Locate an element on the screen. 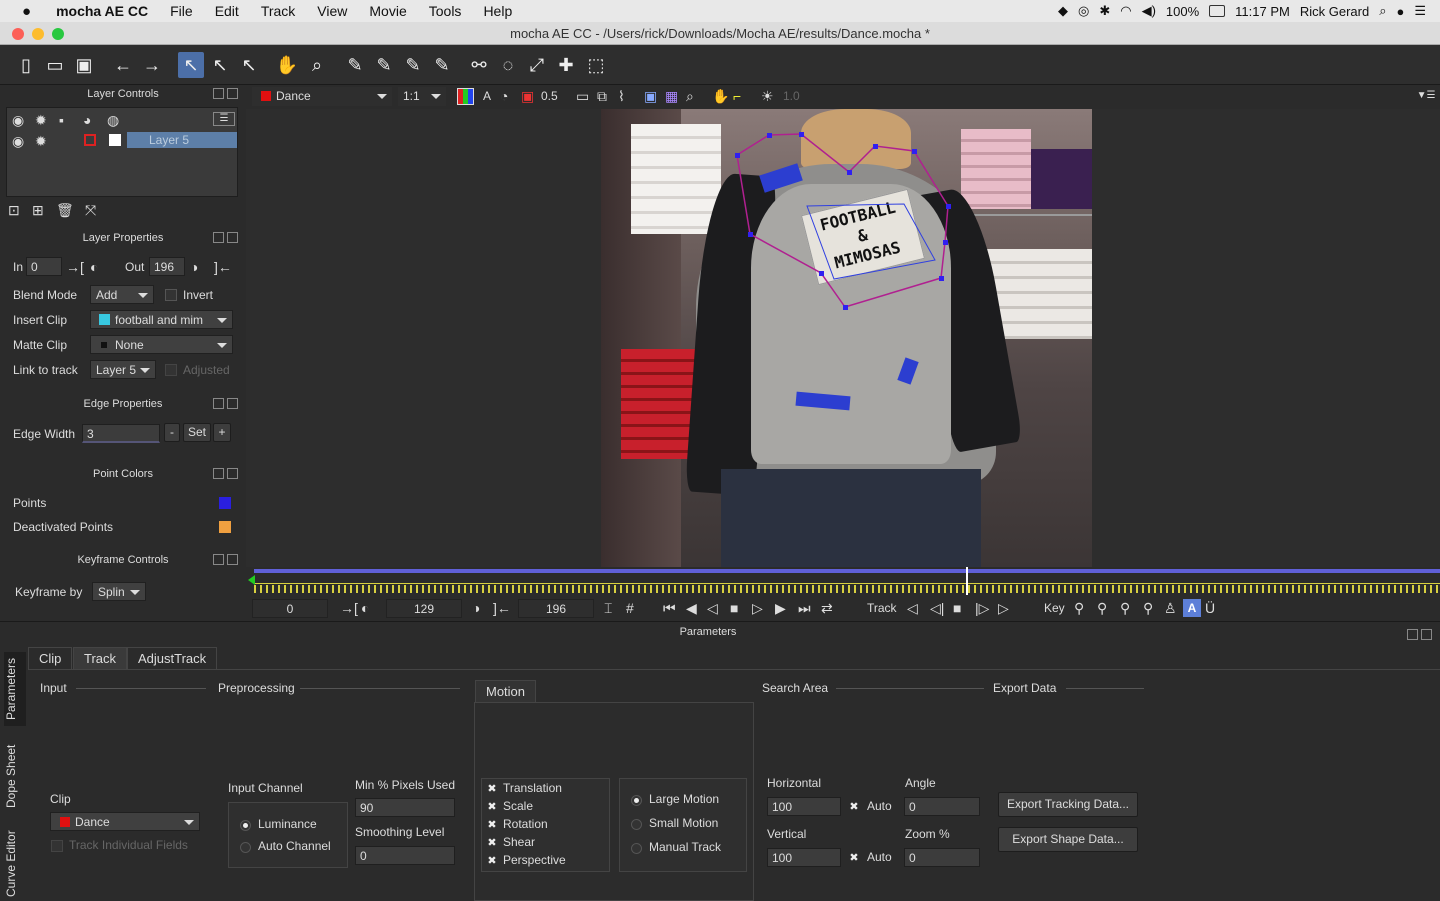  tab-clip: Clip is located at coordinates (50, 658).